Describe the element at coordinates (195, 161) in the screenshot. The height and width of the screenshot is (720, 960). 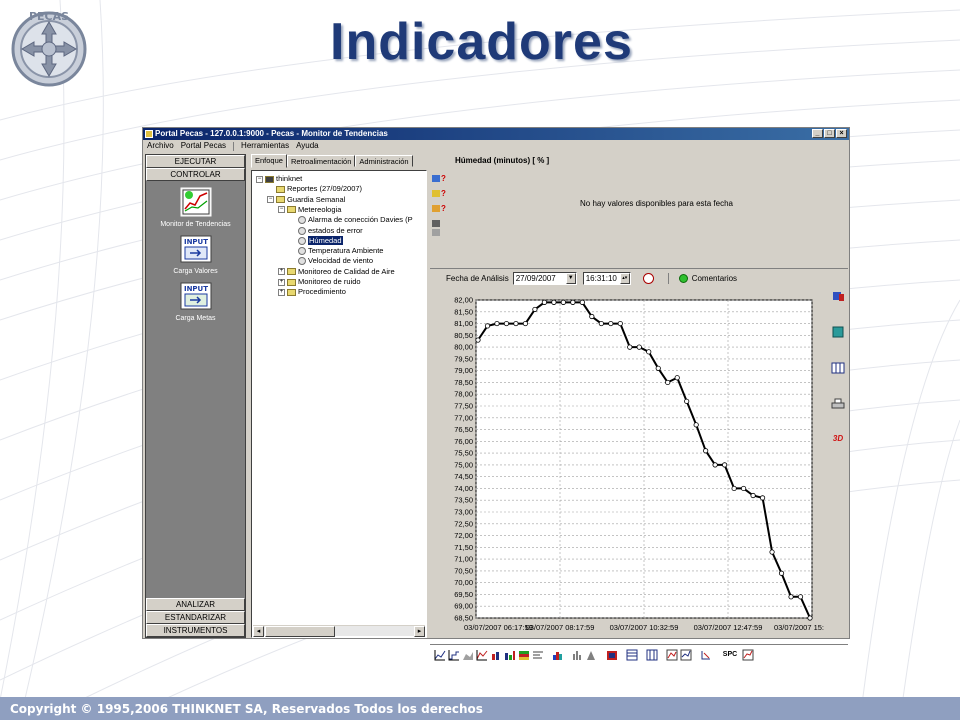
I see `section-ejecutar: EJECUTAR` at that location.